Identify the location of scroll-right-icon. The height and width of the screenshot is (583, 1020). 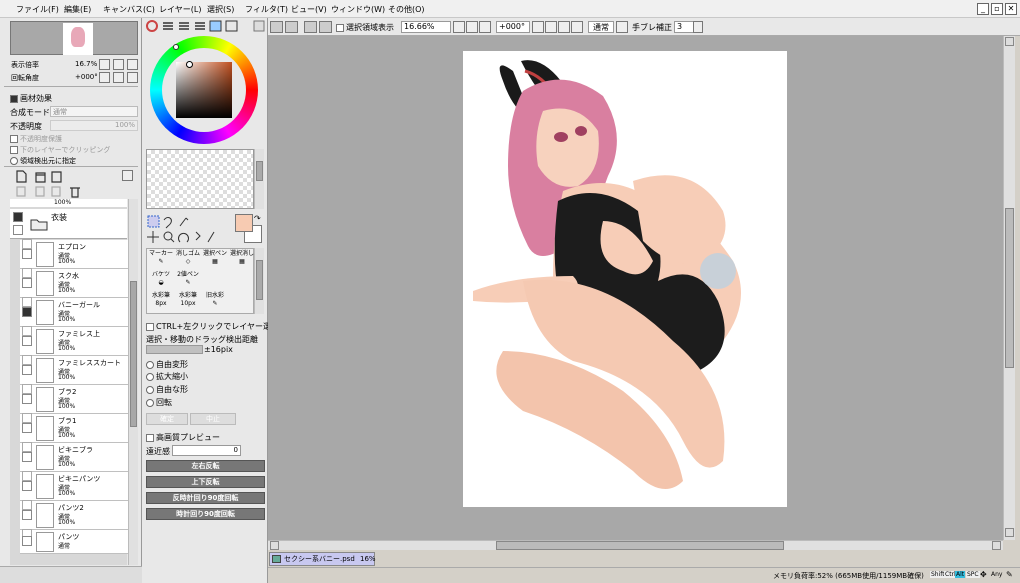
(996, 545).